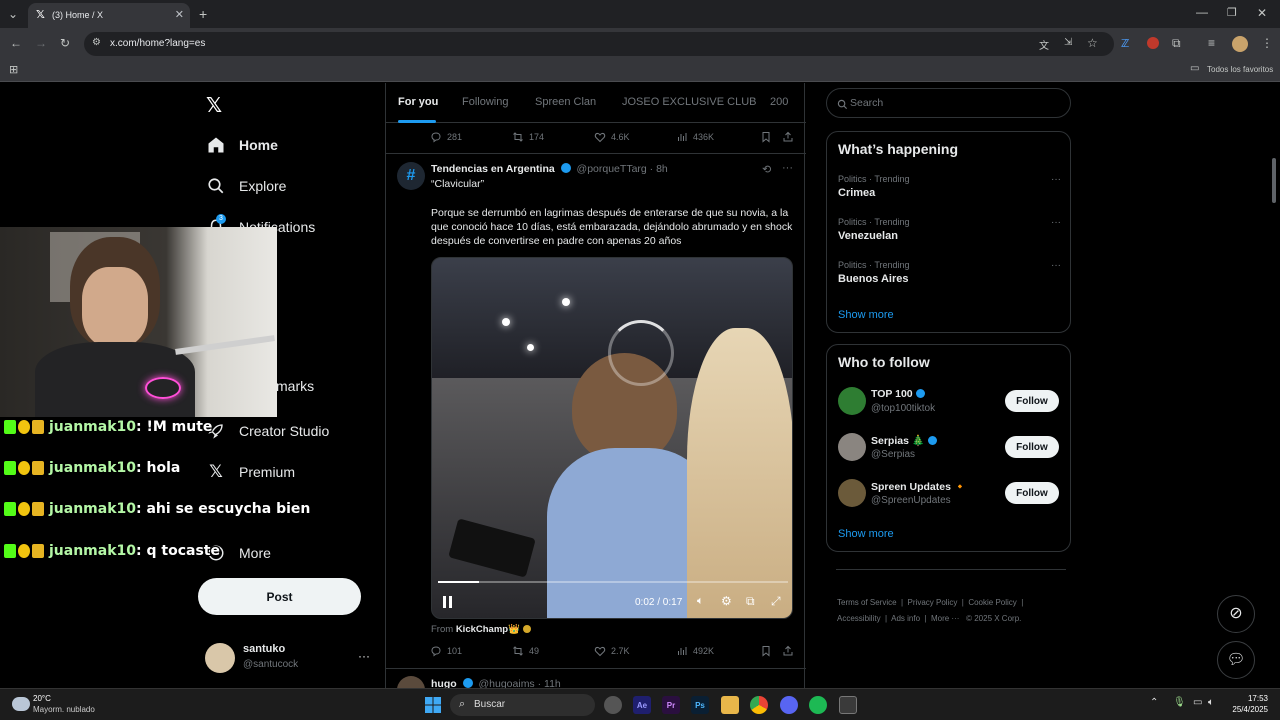 The image size is (1280, 720). Describe the element at coordinates (525, 651) in the screenshot. I see `repost-button: 49` at that location.